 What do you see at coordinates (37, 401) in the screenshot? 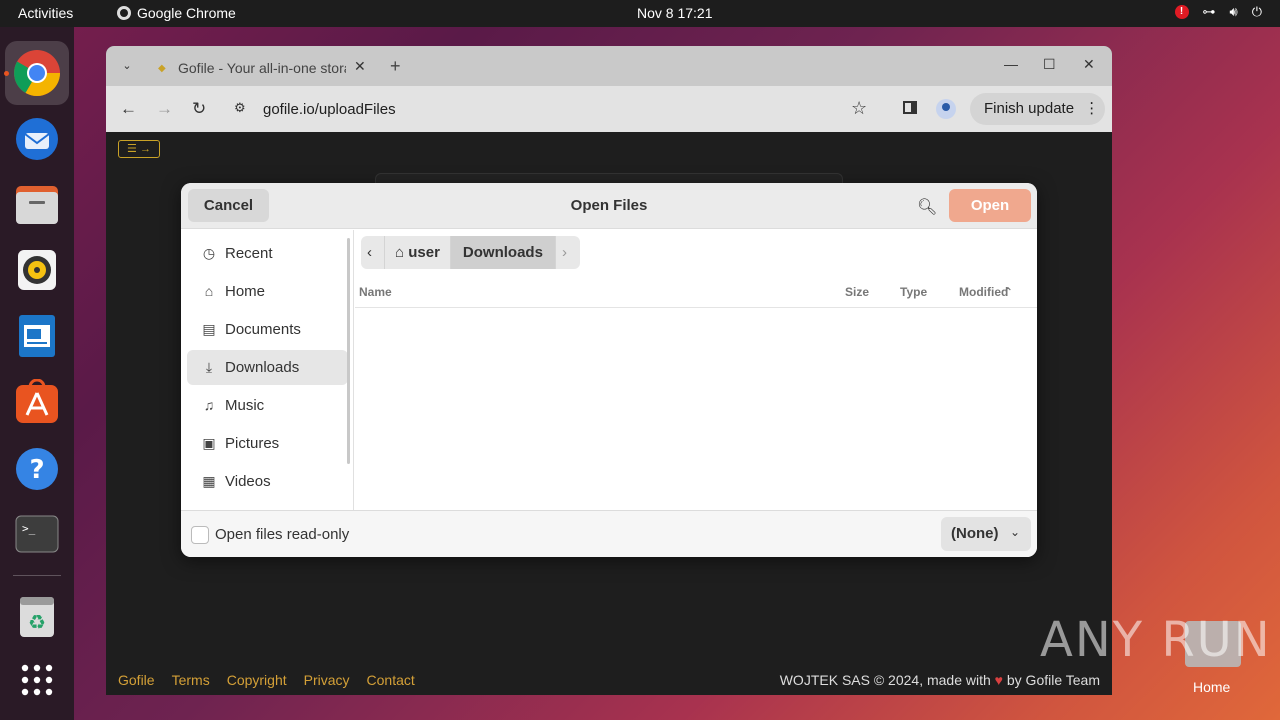
I see `dock-app-center` at bounding box center [37, 401].